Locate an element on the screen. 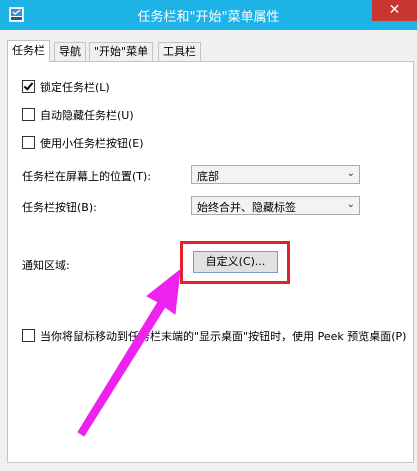 The width and height of the screenshot is (417, 471). position-value: 底部 is located at coordinates (208, 176).